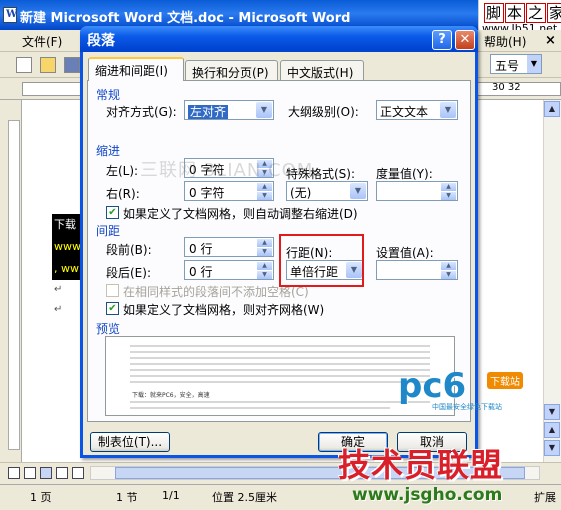 The height and width of the screenshot is (510, 561). I want to click on pc6-logo: pc6, so click(432, 386).